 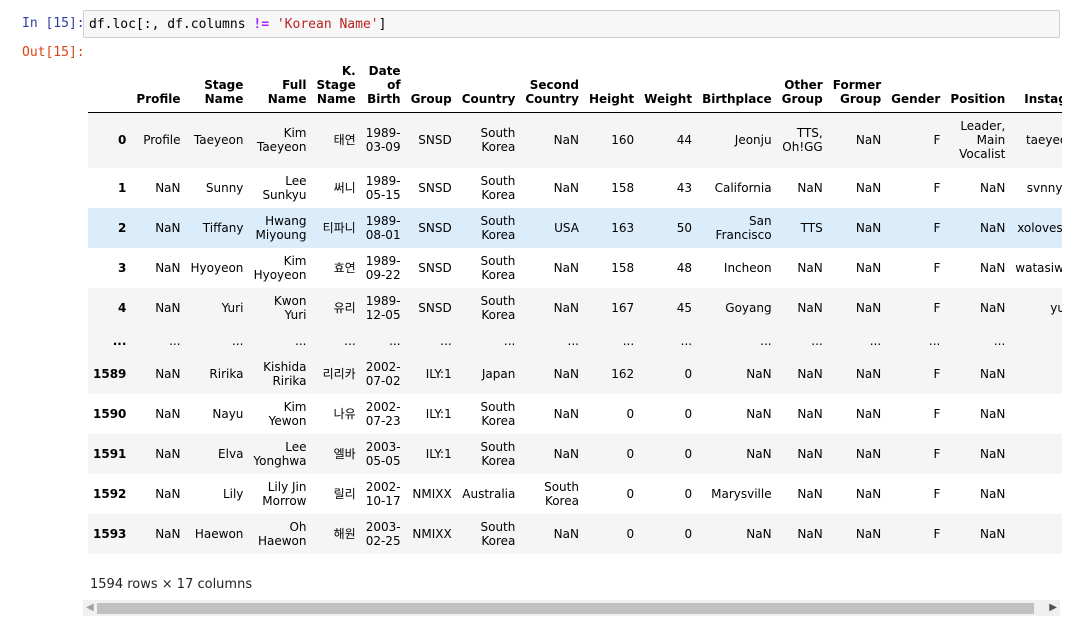 I want to click on scroll-left-arrow-icon: ◀, so click(x=90, y=607).